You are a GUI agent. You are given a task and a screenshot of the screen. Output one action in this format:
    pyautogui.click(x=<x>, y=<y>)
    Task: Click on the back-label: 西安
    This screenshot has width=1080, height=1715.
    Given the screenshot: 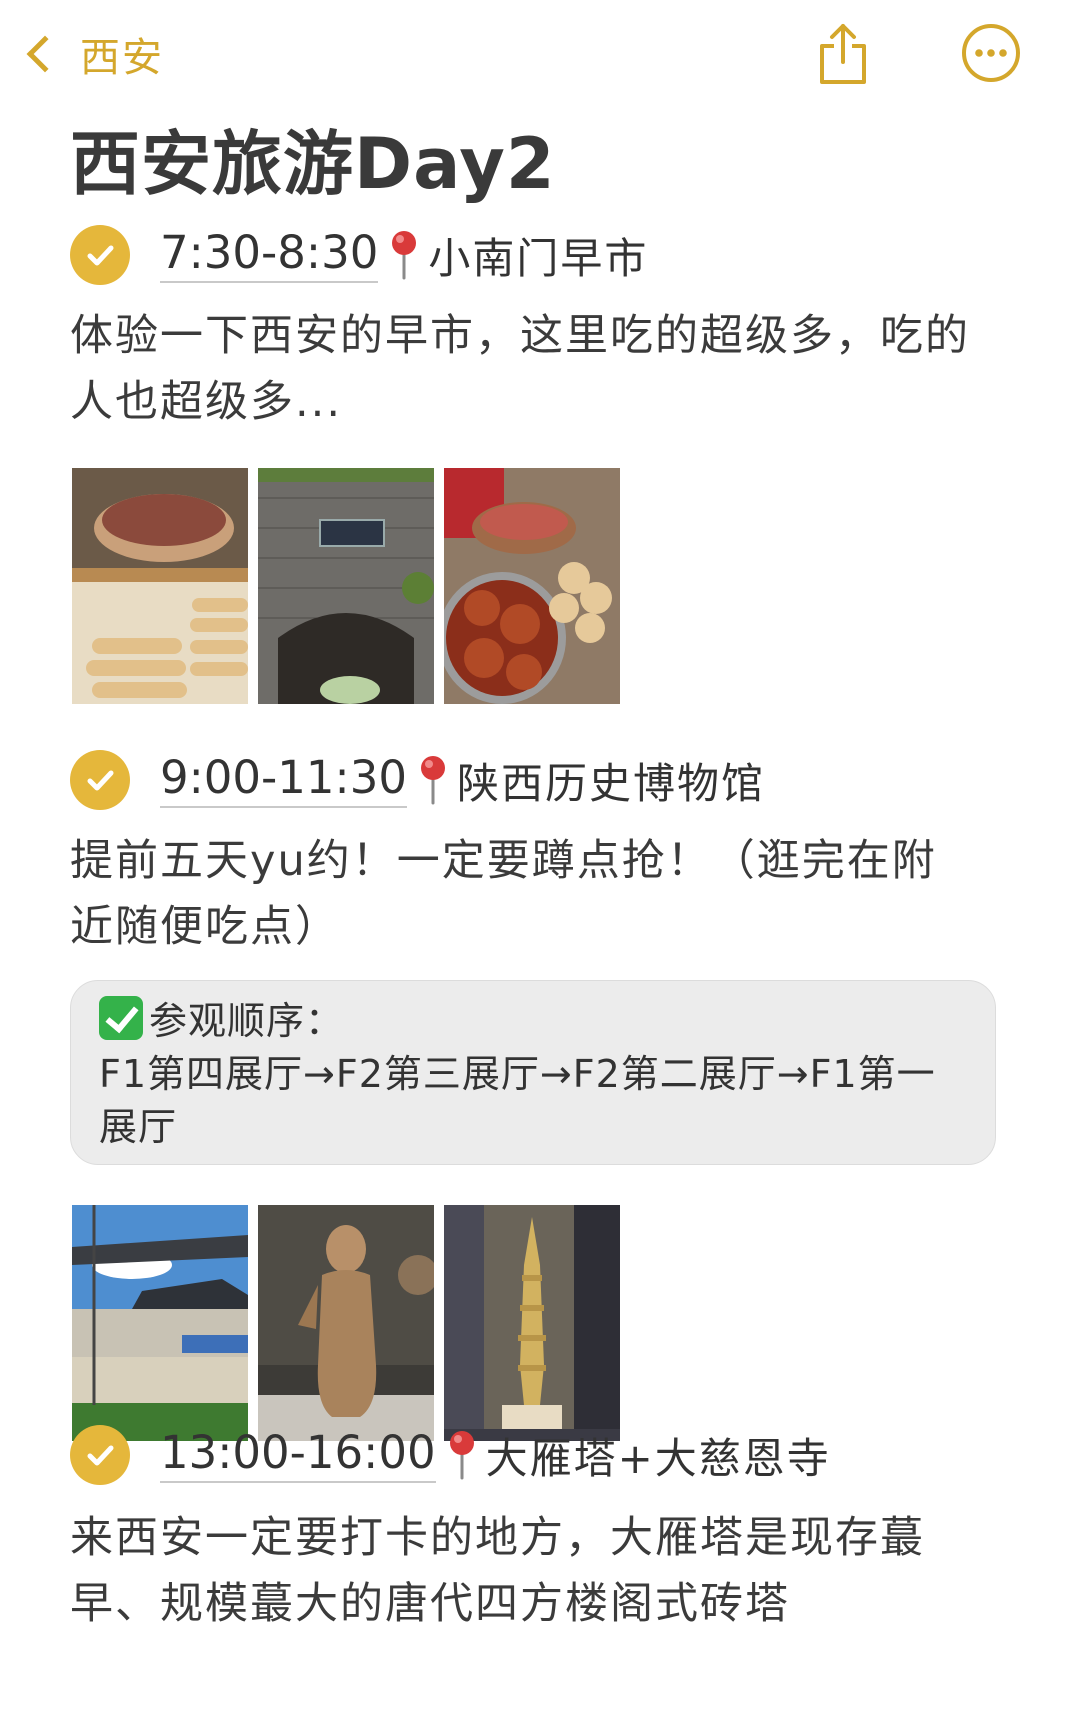 What is the action you would take?
    pyautogui.click(x=122, y=58)
    